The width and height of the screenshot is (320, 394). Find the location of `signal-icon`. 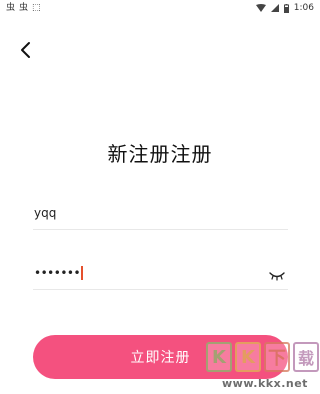

signal-icon is located at coordinates (274, 8).